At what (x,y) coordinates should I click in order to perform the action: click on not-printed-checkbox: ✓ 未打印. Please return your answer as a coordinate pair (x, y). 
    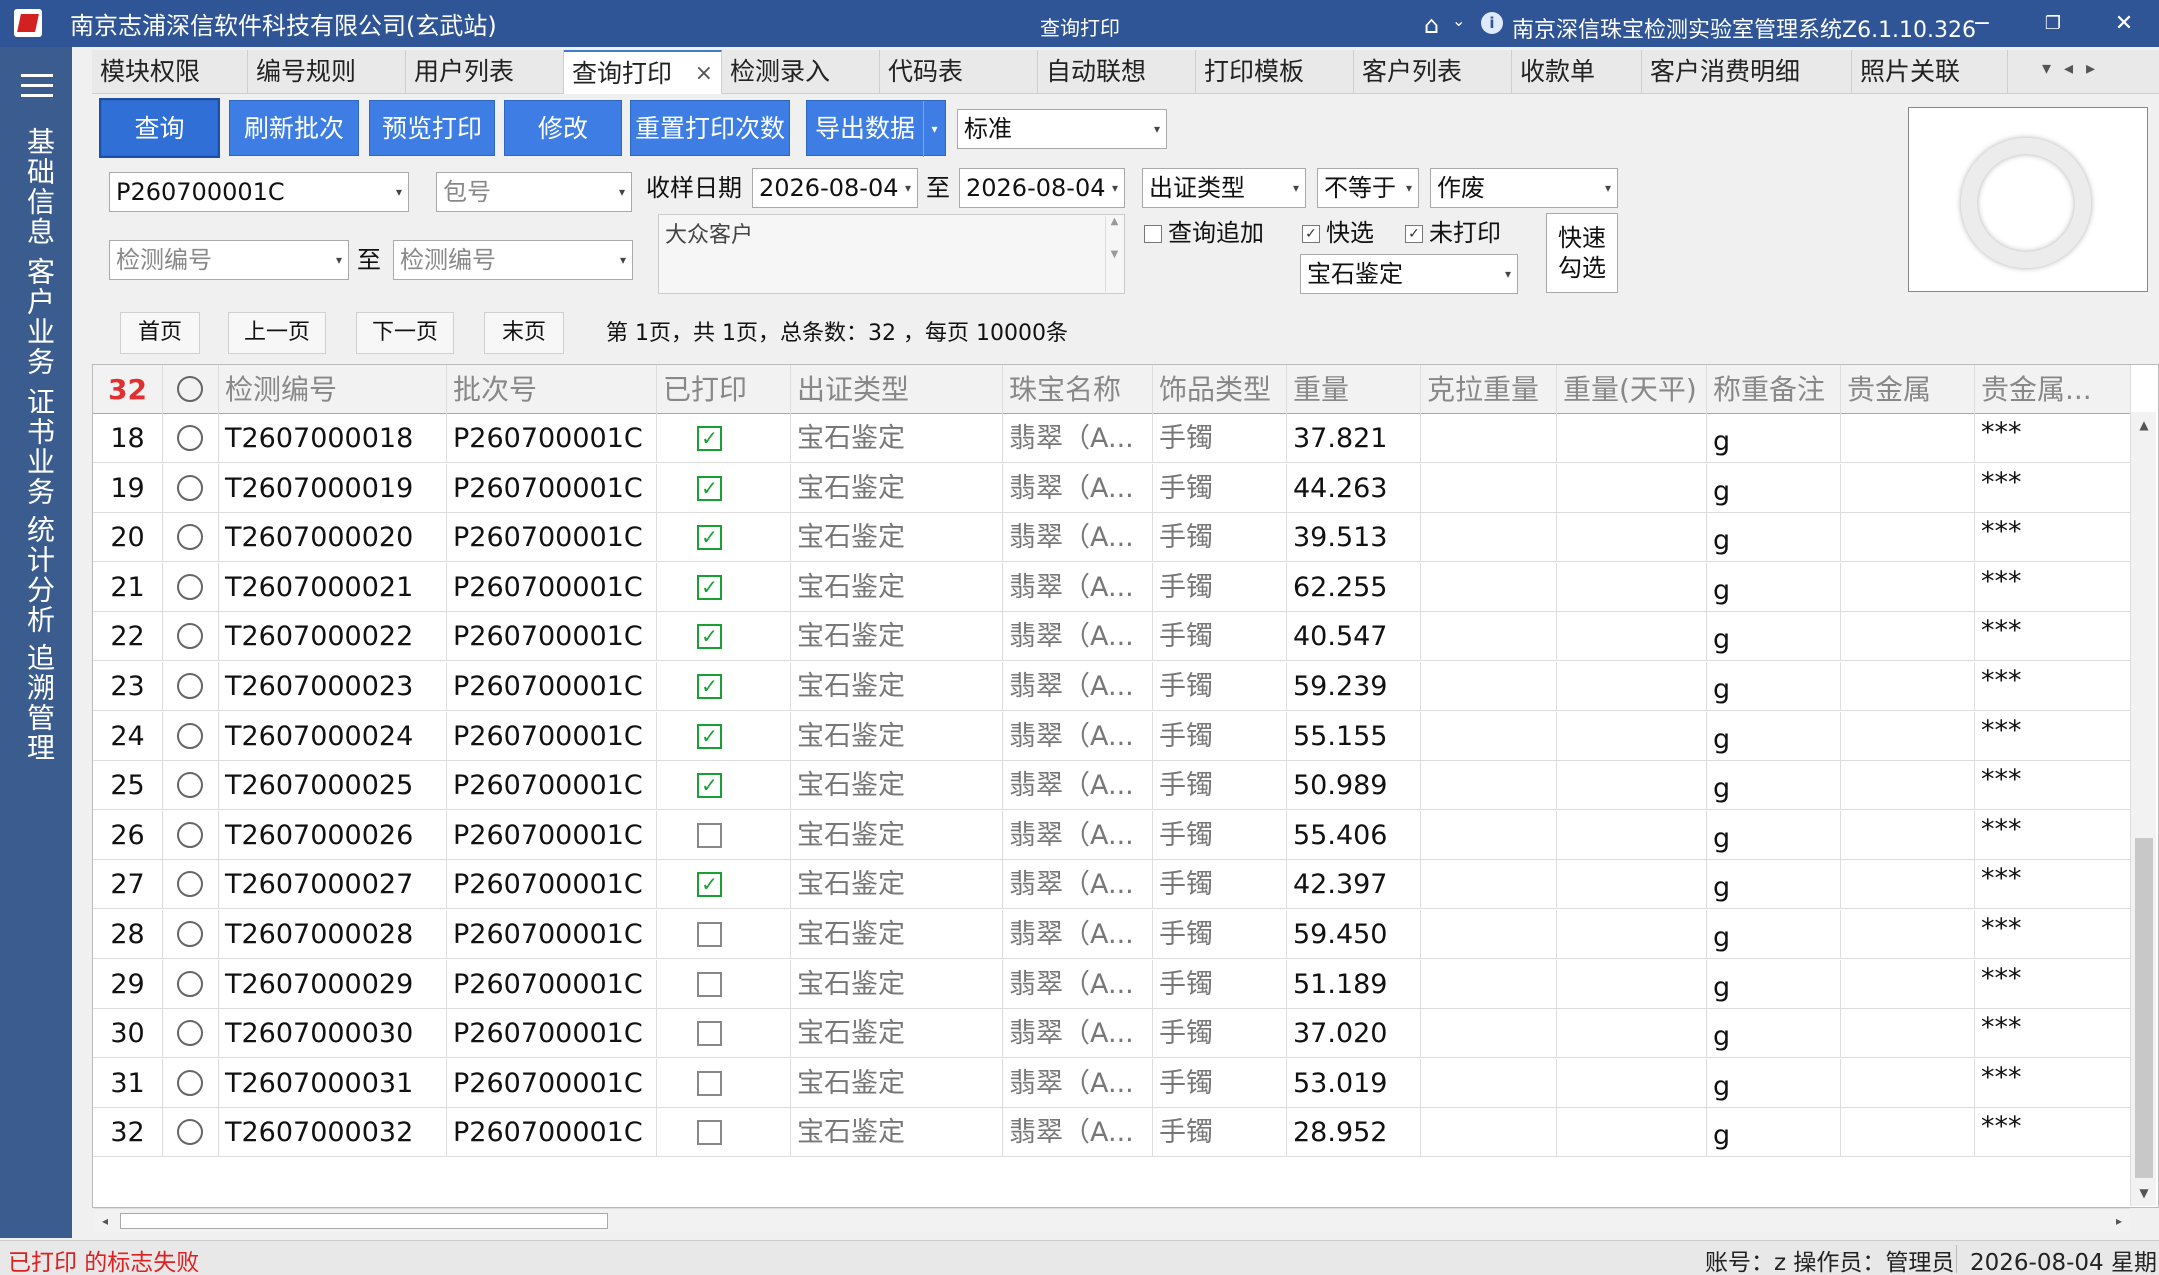
    Looking at the image, I should click on (1453, 233).